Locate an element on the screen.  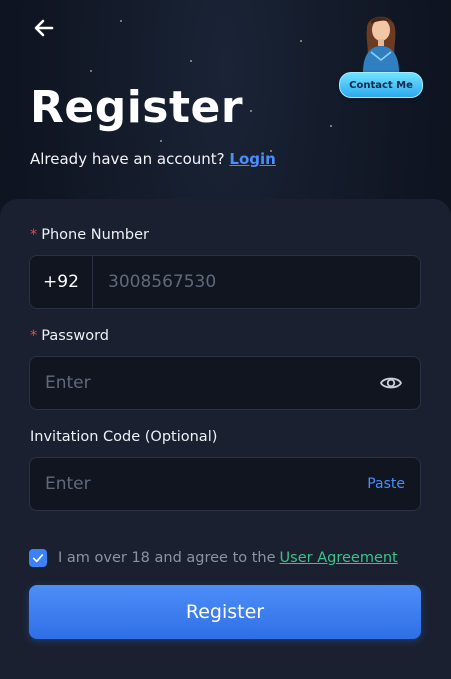
password-label: * Password is located at coordinates (69, 336).